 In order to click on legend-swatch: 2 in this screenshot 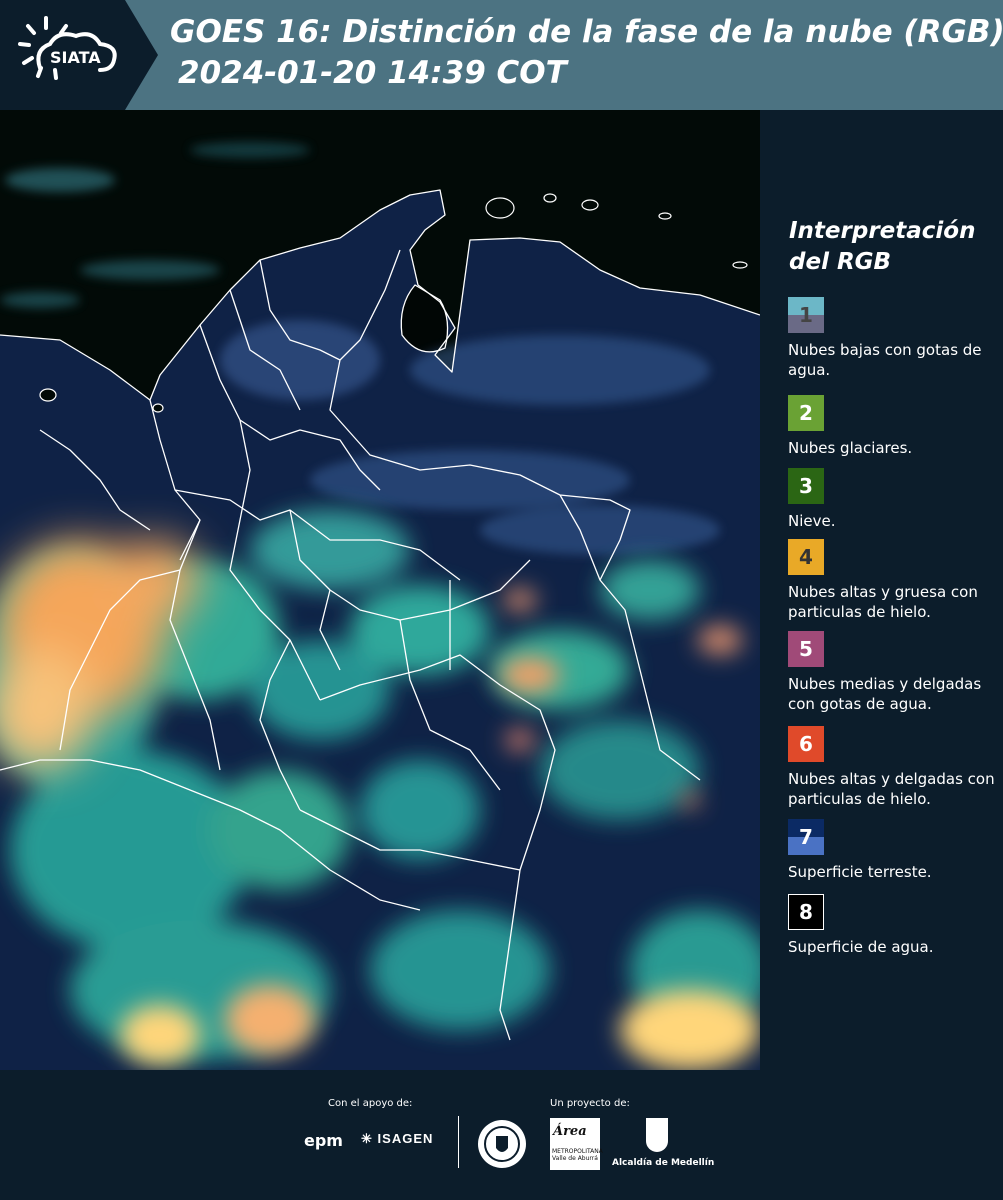, I will do `click(806, 413)`.